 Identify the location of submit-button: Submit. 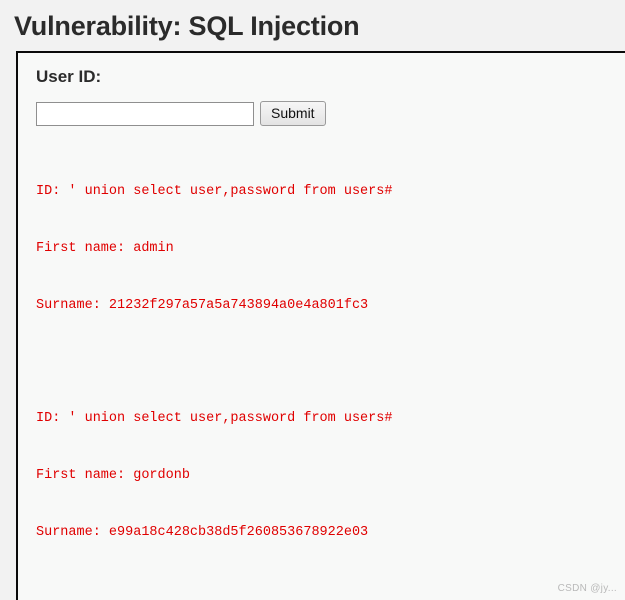
(293, 113).